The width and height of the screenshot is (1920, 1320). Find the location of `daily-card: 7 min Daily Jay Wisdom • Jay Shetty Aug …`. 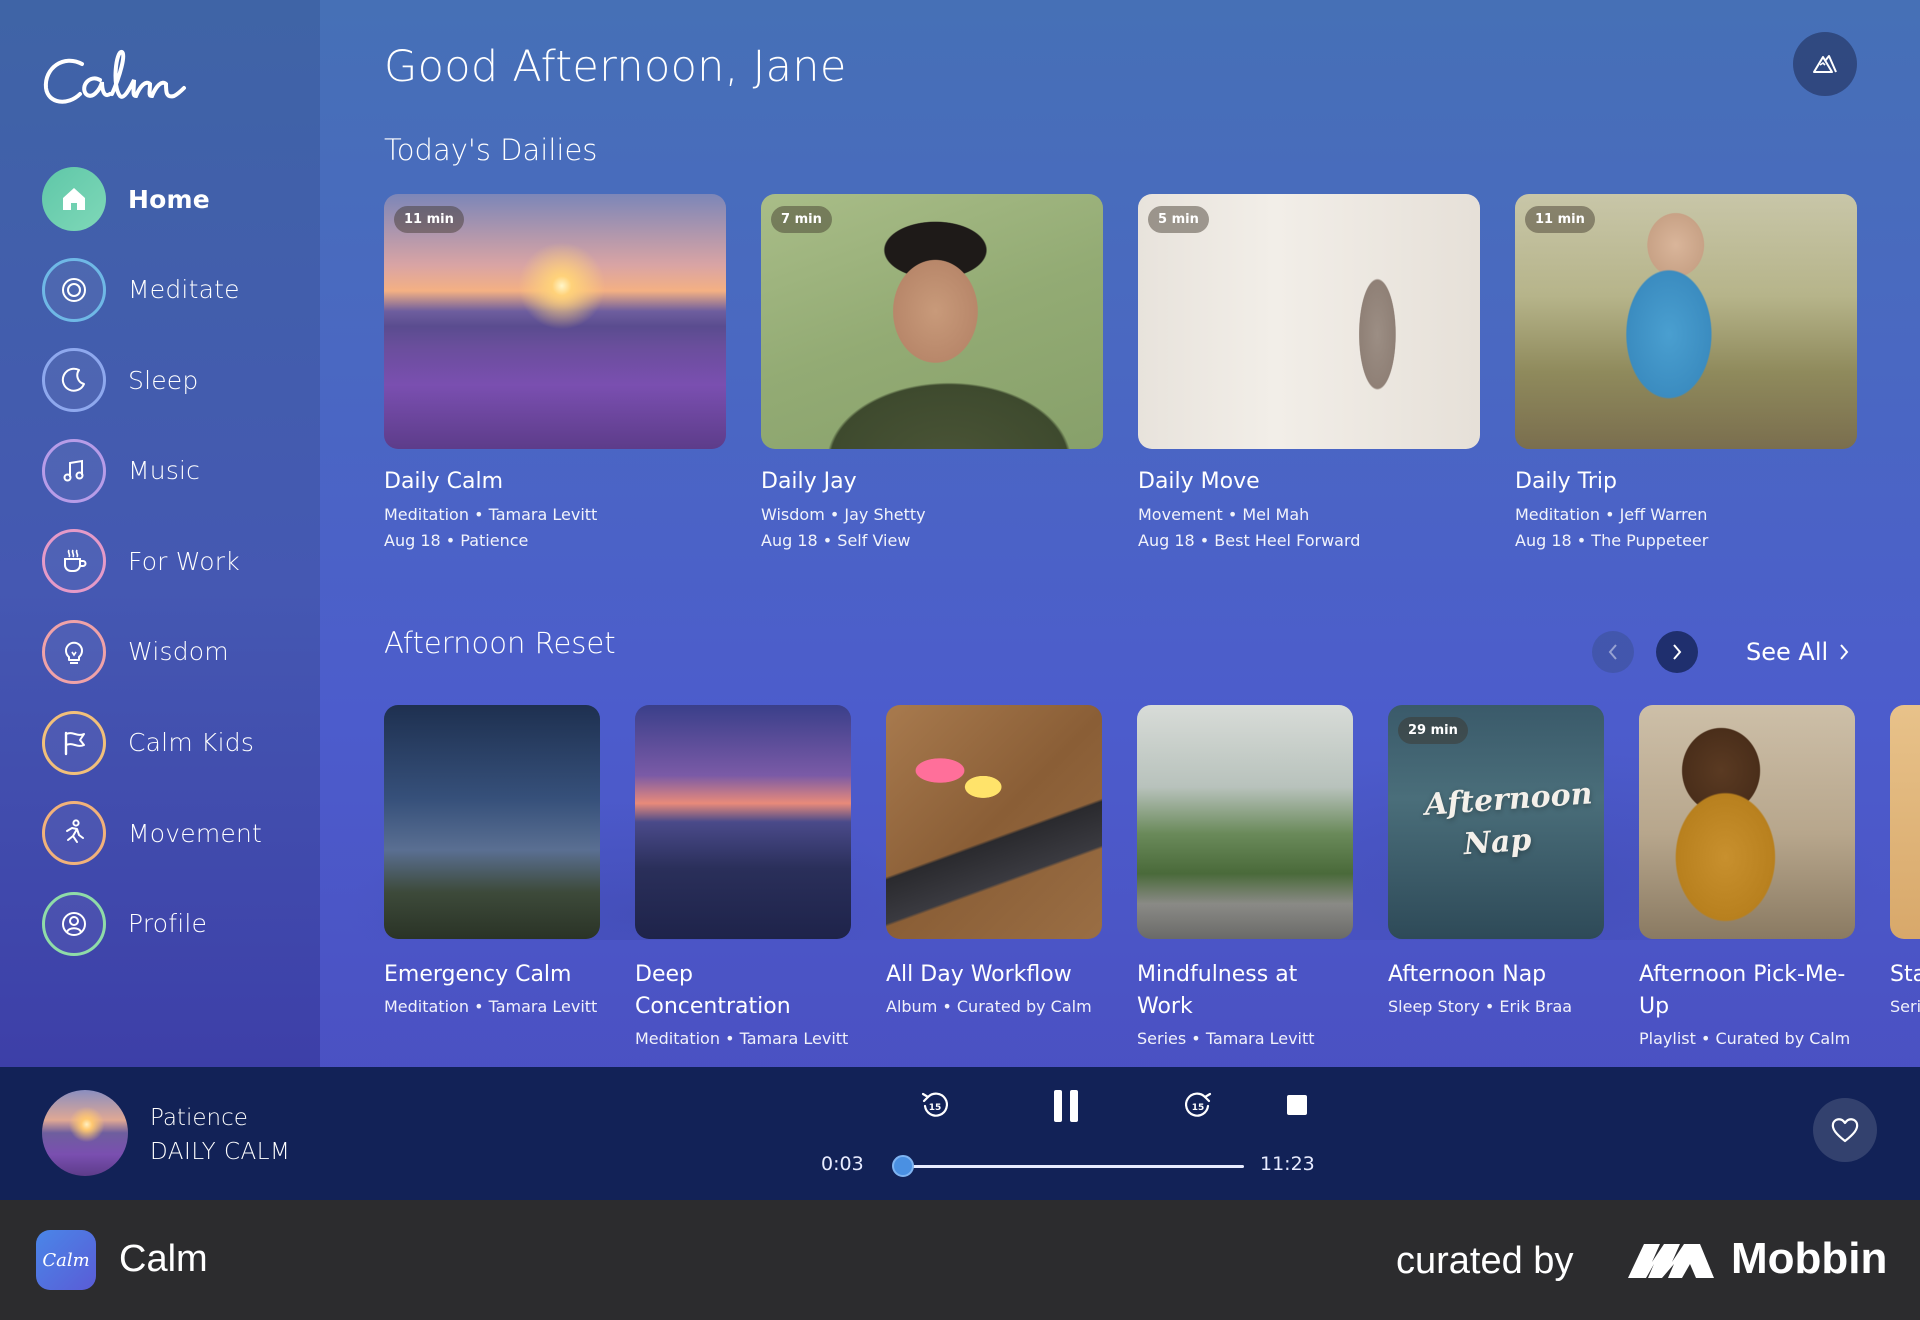

daily-card: 7 min Daily Jay Wisdom • Jay Shetty Aug … is located at coordinates (932, 374).